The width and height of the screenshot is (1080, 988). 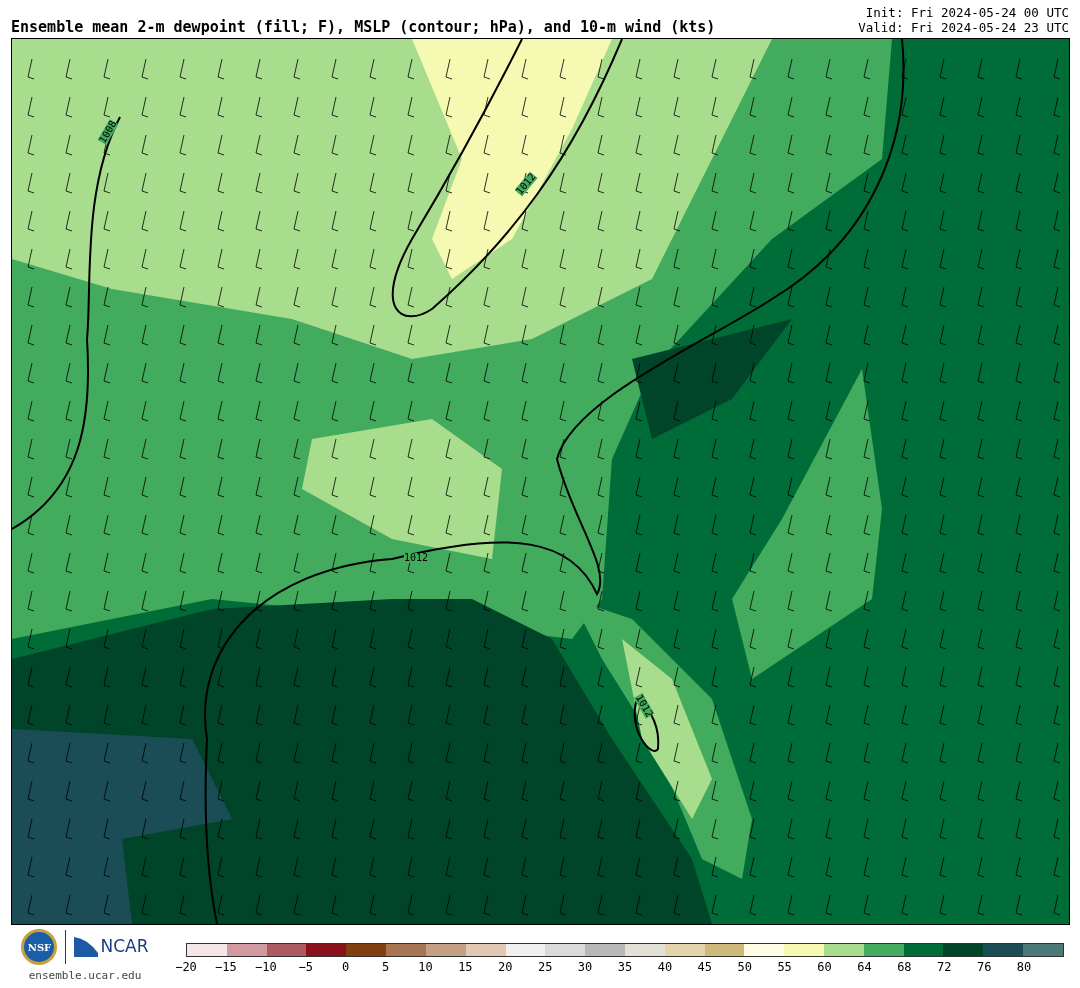 What do you see at coordinates (124, 947) in the screenshot?
I see `ncar-logo: NCAR` at bounding box center [124, 947].